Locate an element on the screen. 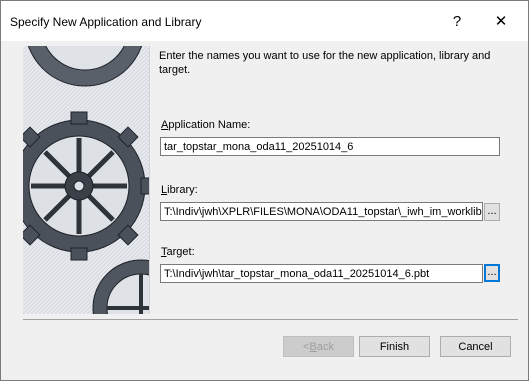  application-name-label: Application Name: is located at coordinates (206, 125).